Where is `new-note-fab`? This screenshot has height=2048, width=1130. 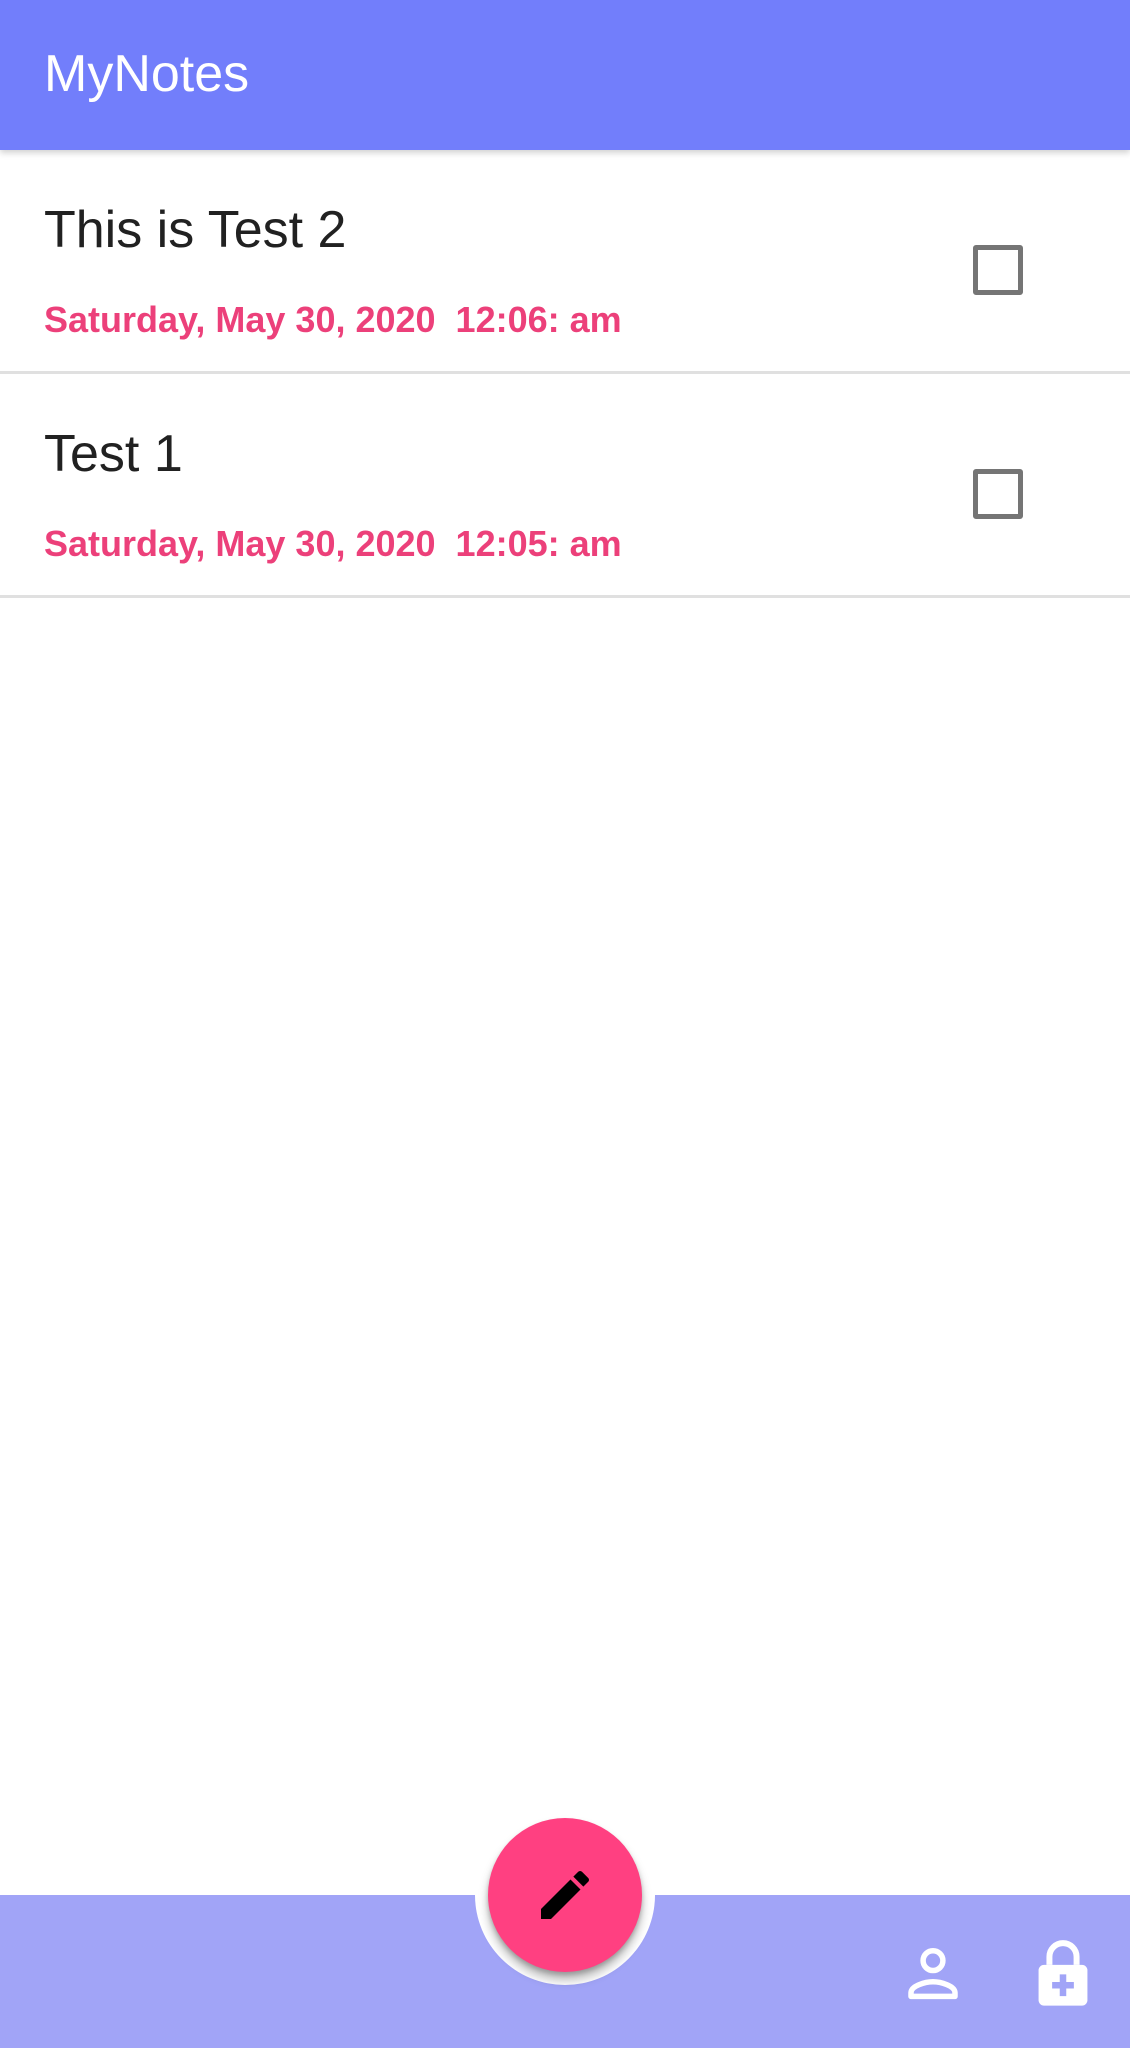 new-note-fab is located at coordinates (565, 1895).